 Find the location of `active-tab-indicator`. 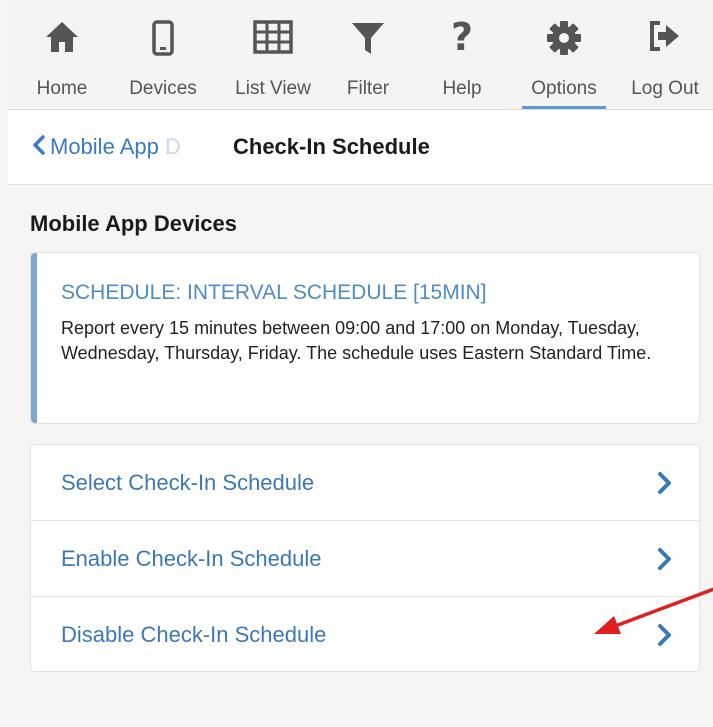

active-tab-indicator is located at coordinates (564, 107).